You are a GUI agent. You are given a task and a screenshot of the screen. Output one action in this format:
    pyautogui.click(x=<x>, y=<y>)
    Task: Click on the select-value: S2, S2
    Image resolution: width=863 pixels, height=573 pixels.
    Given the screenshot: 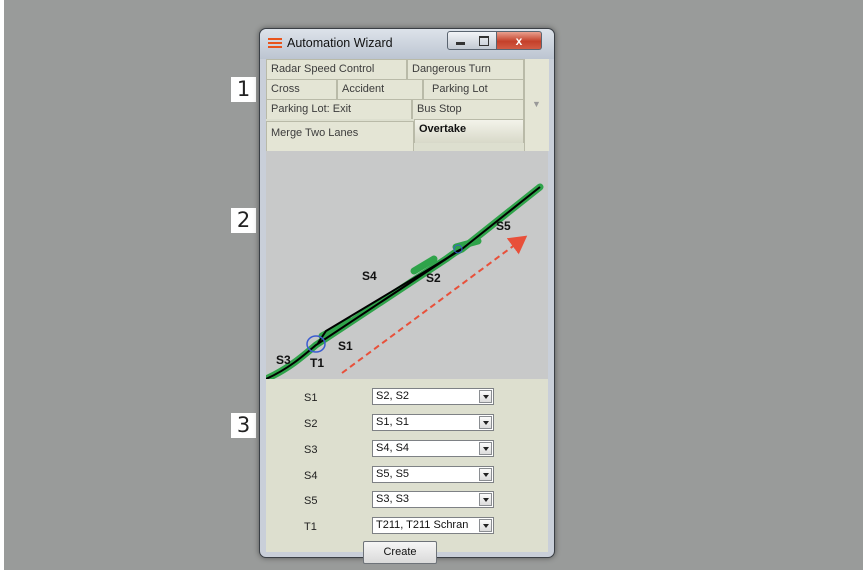 What is the action you would take?
    pyautogui.click(x=393, y=396)
    